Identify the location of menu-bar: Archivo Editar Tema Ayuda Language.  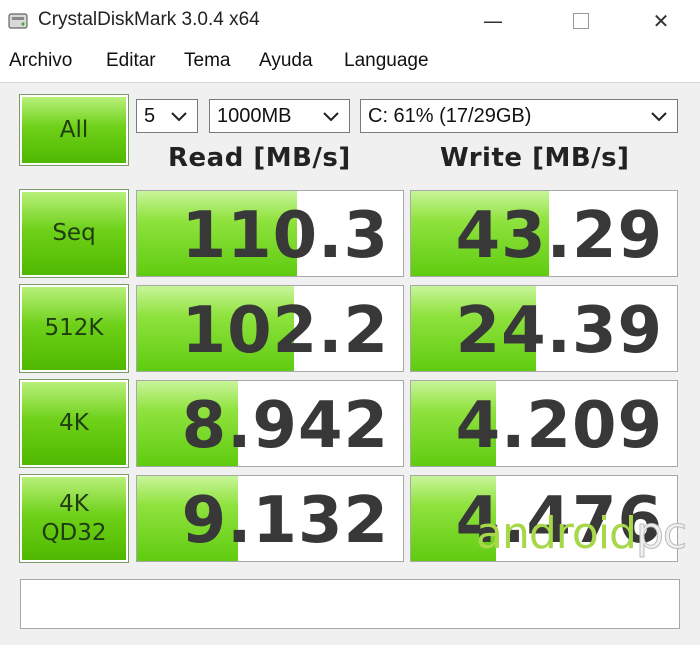
(350, 62).